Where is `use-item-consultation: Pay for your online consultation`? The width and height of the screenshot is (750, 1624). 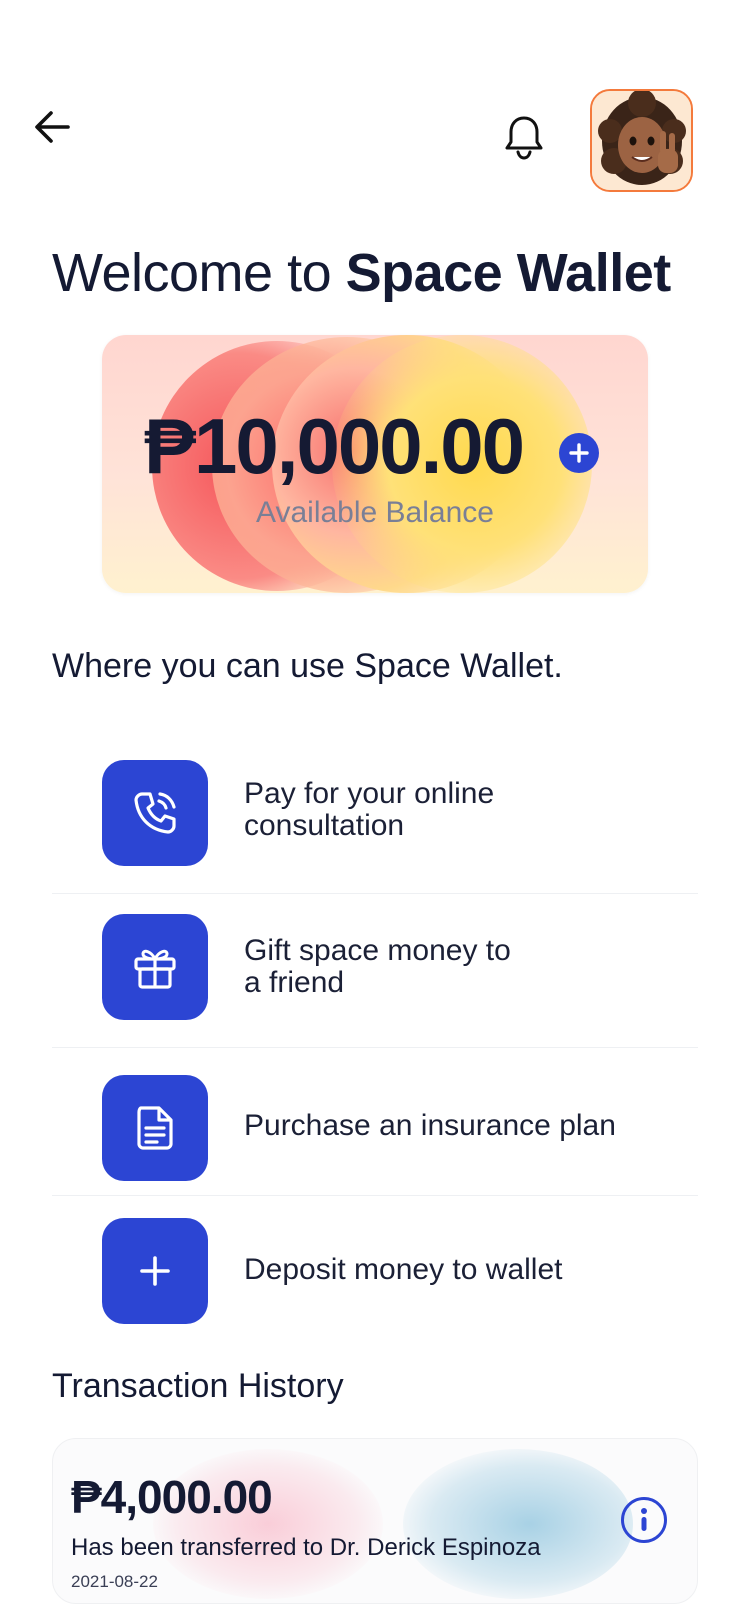 use-item-consultation: Pay for your online consultation is located at coordinates (375, 827).